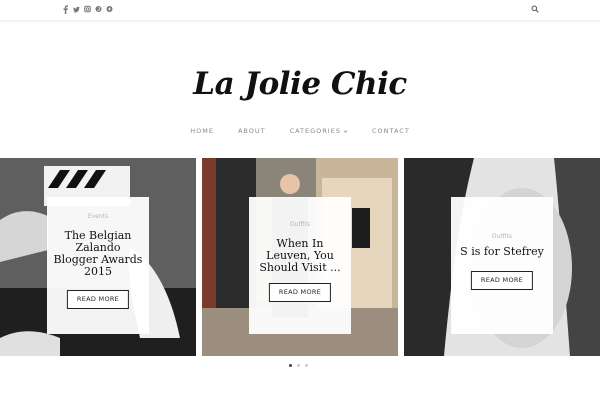  I want to click on slide-2-read-more-button: READ MORE, so click(300, 292).